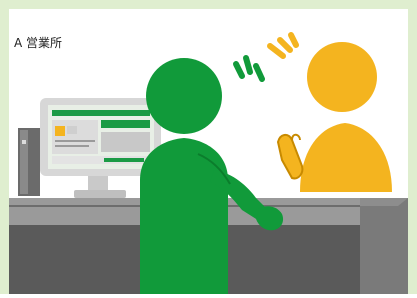 The width and height of the screenshot is (417, 298). What do you see at coordinates (24, 162) in the screenshot?
I see `pc-tower-front` at bounding box center [24, 162].